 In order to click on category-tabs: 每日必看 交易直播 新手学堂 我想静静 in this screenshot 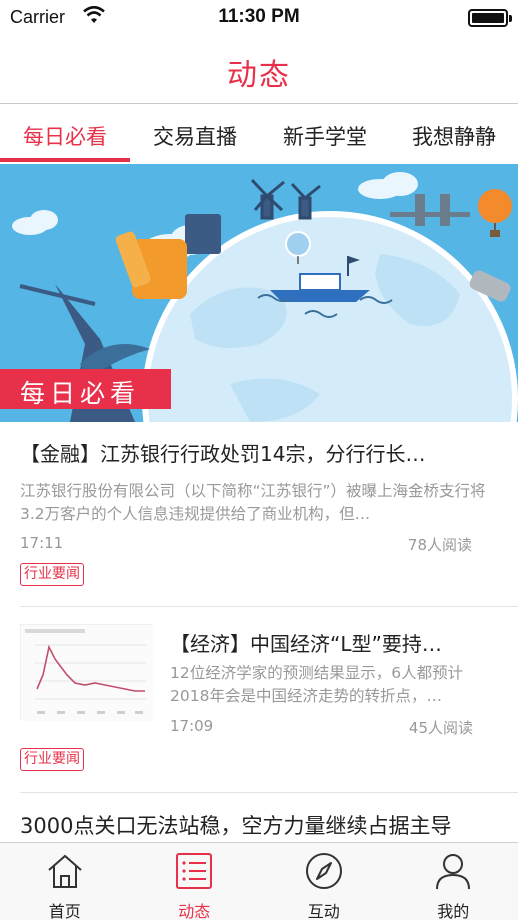, I will do `click(259, 134)`.